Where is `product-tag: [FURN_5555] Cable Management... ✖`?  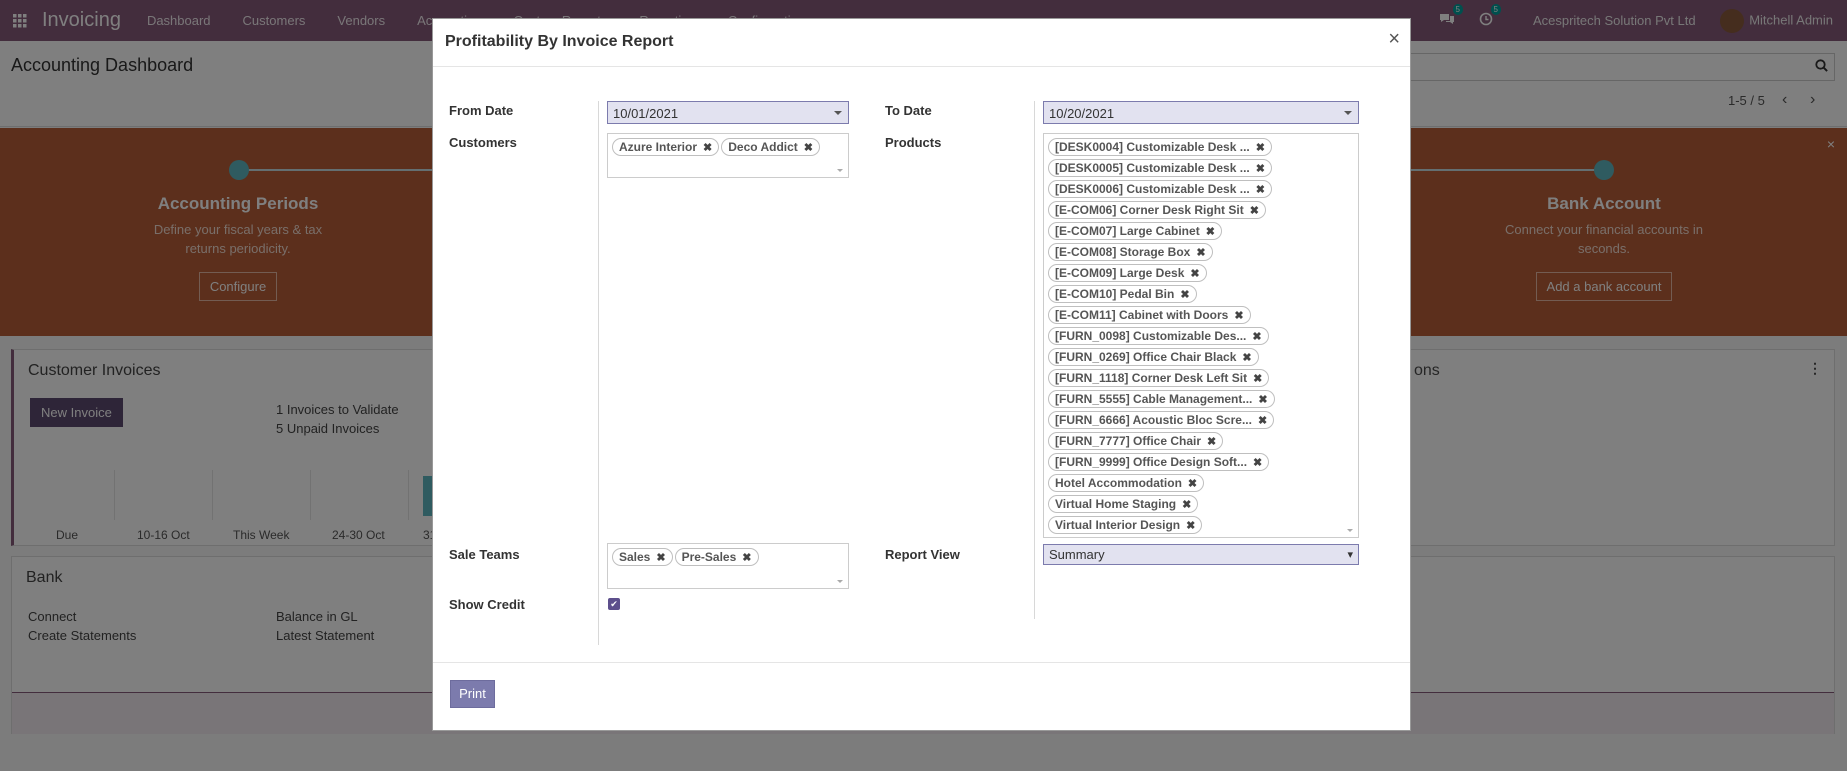 product-tag: [FURN_5555] Cable Management... ✖ is located at coordinates (1161, 399).